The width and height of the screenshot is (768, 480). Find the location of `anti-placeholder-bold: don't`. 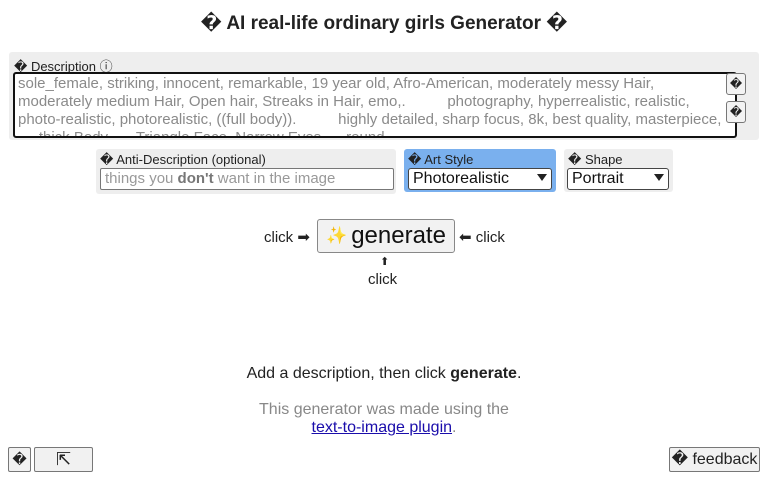

anti-placeholder-bold: don't is located at coordinates (195, 178).